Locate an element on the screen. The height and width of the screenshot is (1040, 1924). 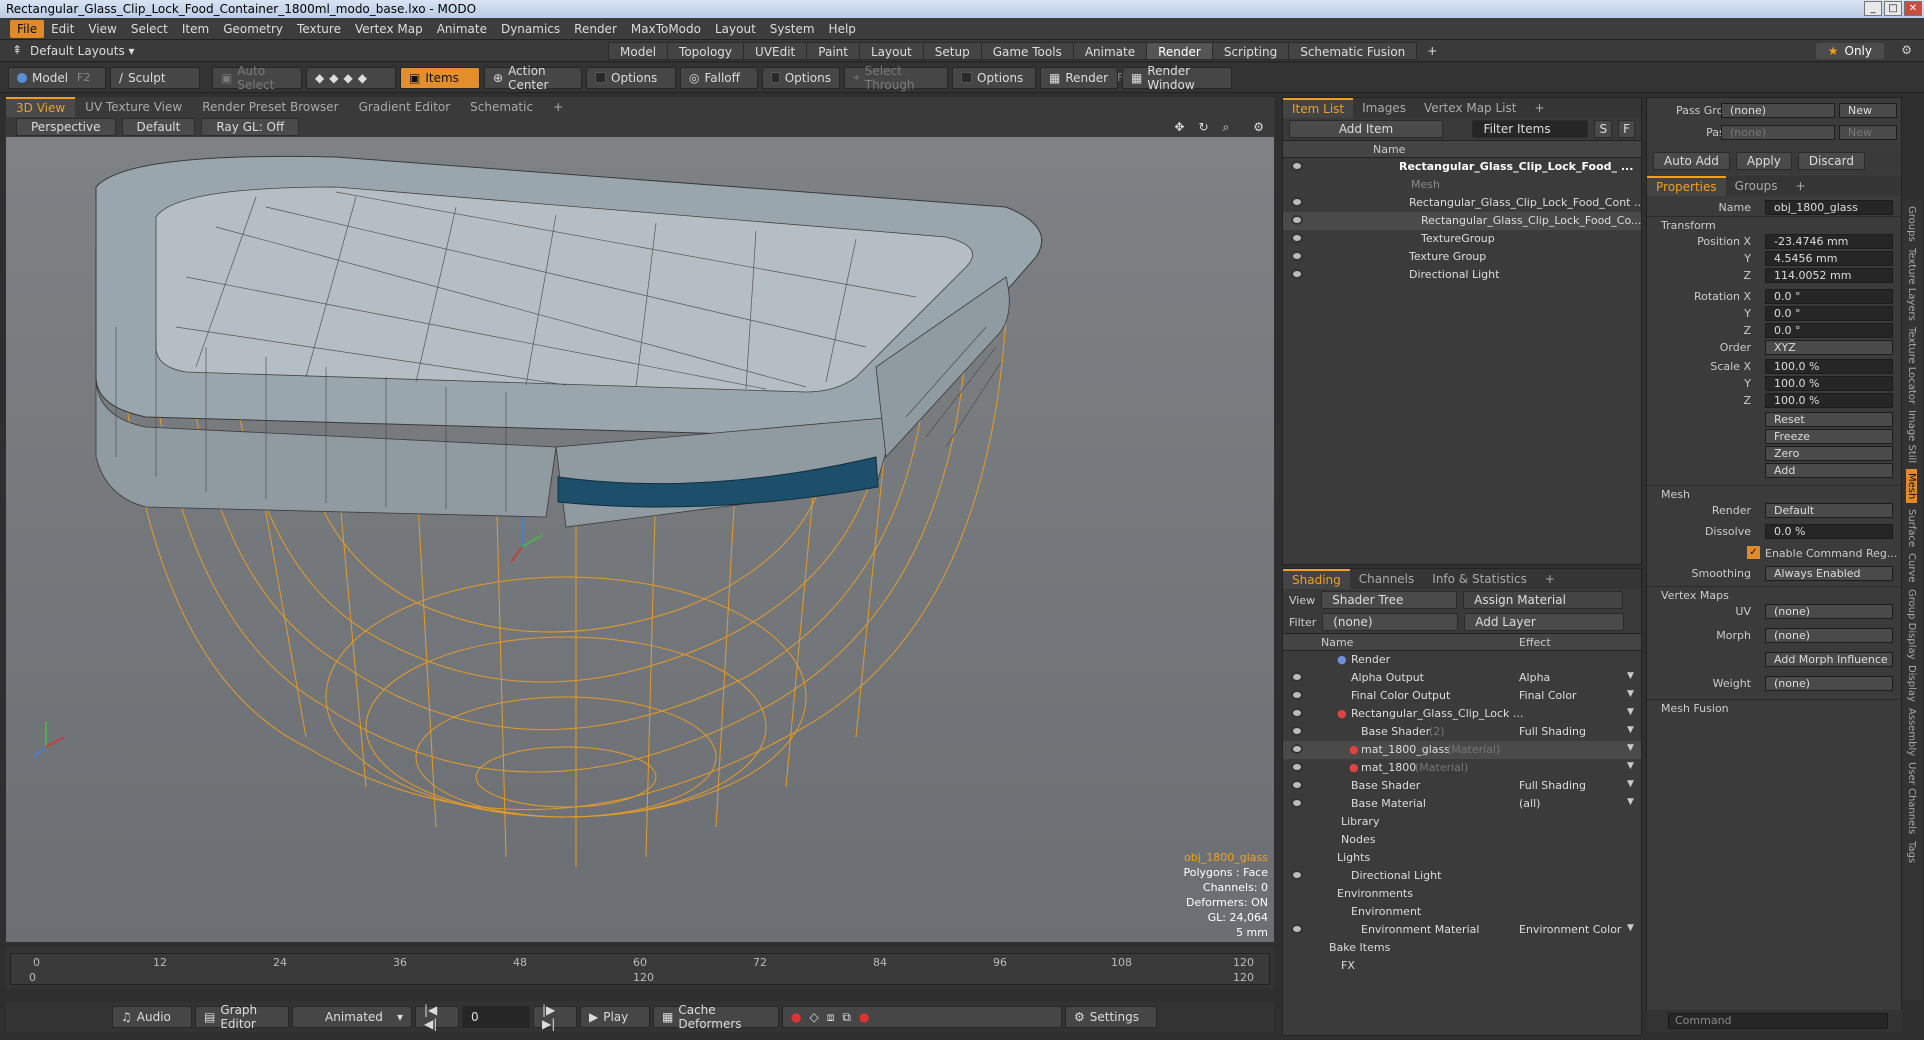
effect-column-header: Effect is located at coordinates (1535, 642).